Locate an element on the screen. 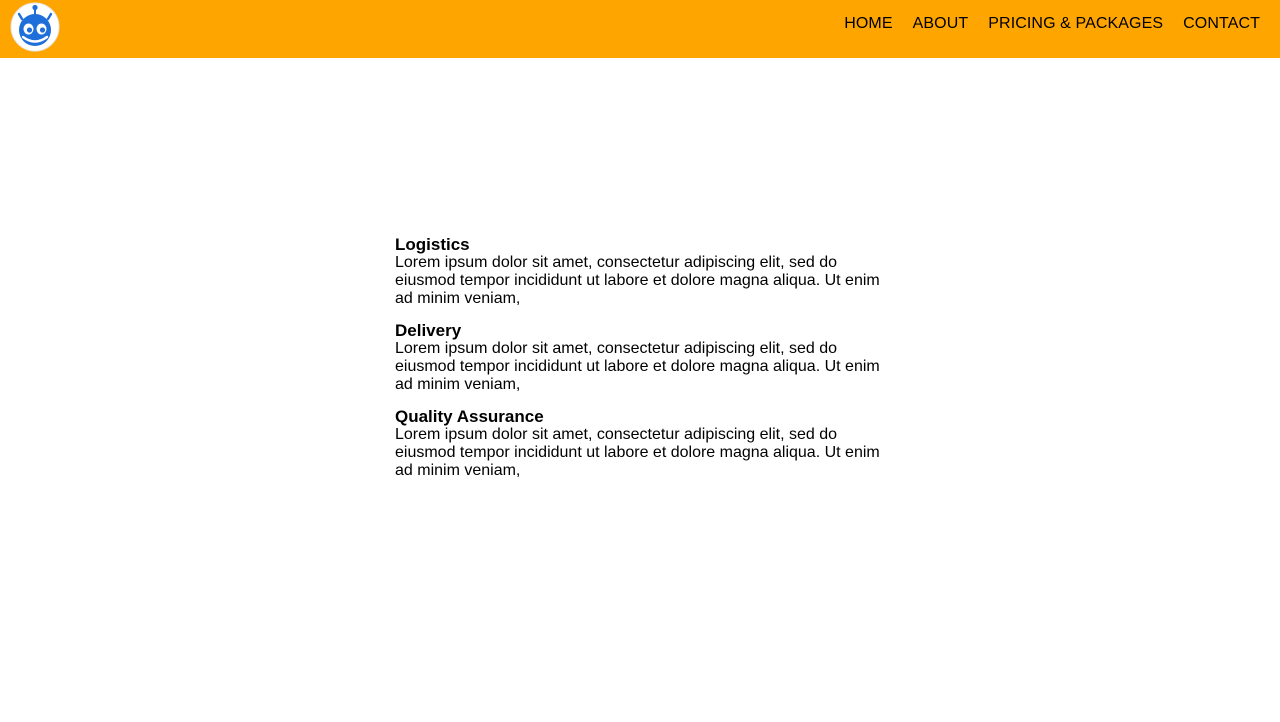  nav-about-link: ABOUT is located at coordinates (941, 24).